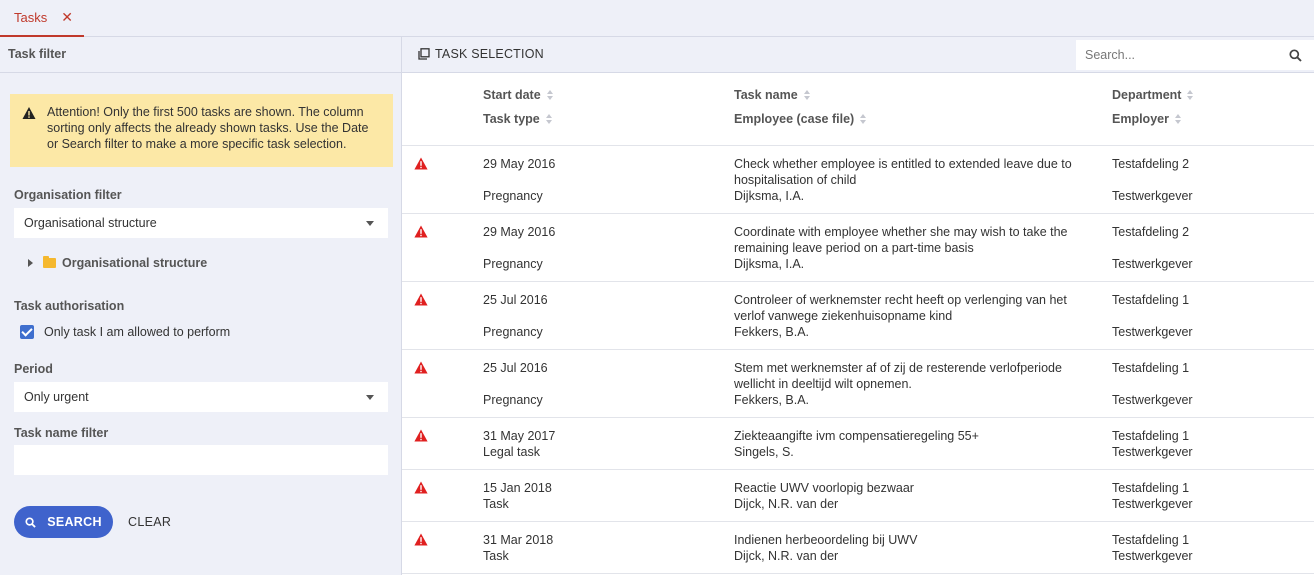 This screenshot has width=1314, height=575. I want to click on search-button: SEARCH, so click(63, 522).